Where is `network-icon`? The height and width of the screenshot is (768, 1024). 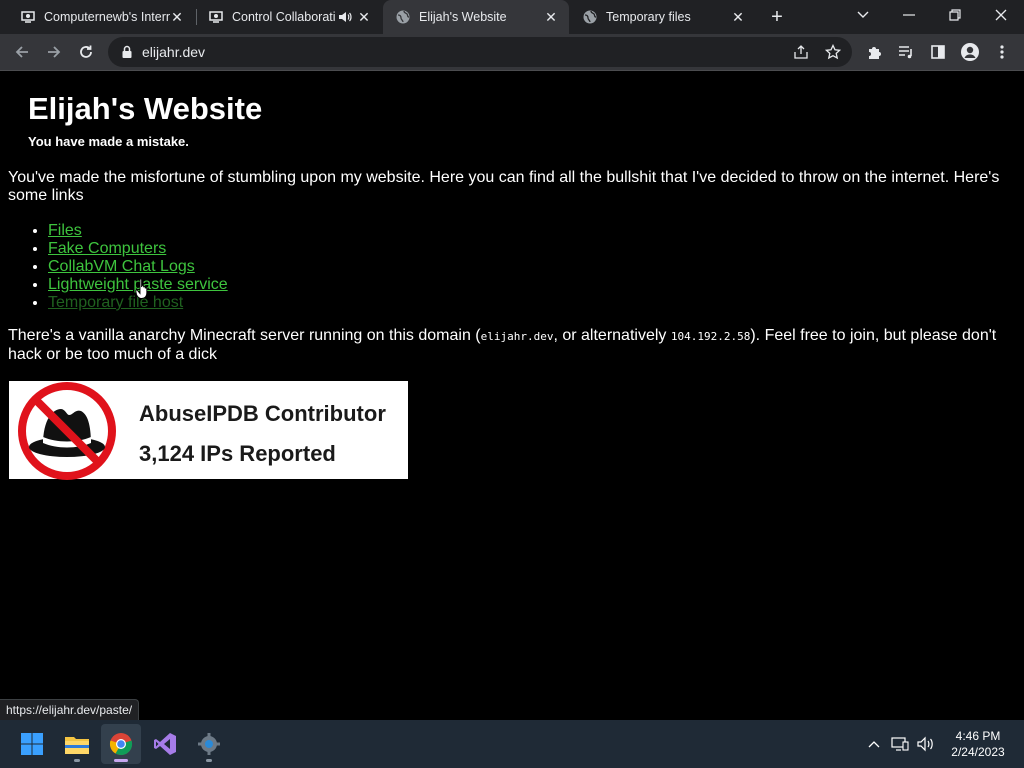
network-icon is located at coordinates (900, 744).